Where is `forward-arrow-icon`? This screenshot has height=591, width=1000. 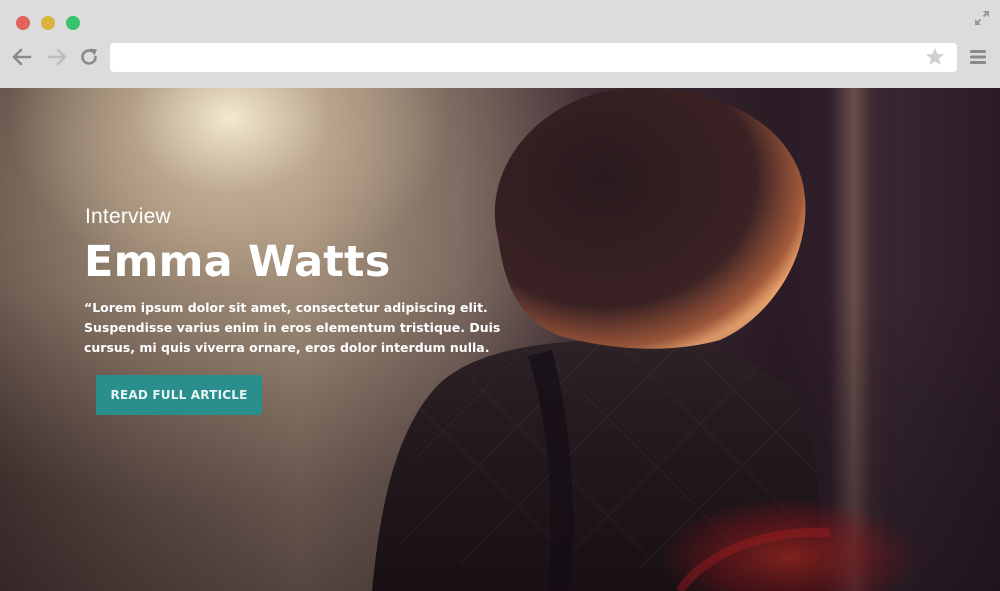
forward-arrow-icon is located at coordinates (57, 57).